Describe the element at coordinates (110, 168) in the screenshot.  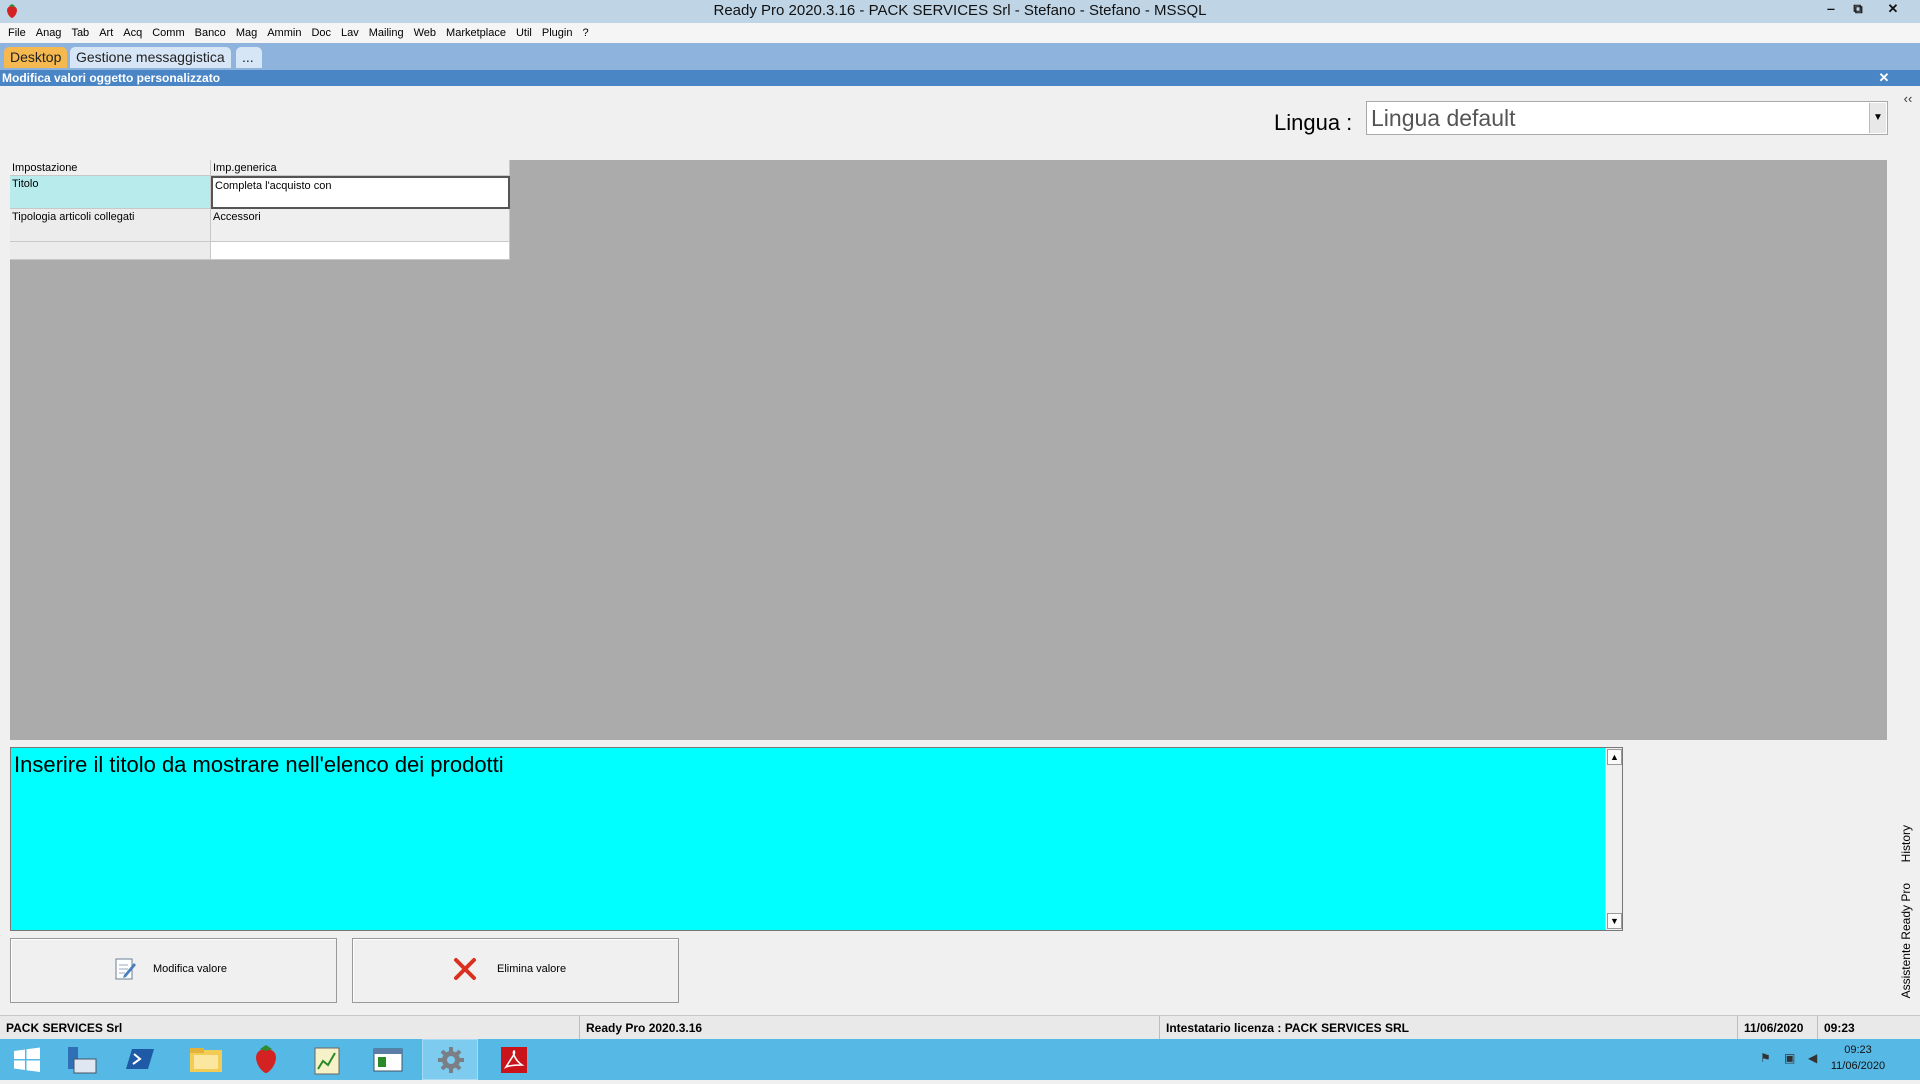
I see `column-header-impostazione: Impostazione` at that location.